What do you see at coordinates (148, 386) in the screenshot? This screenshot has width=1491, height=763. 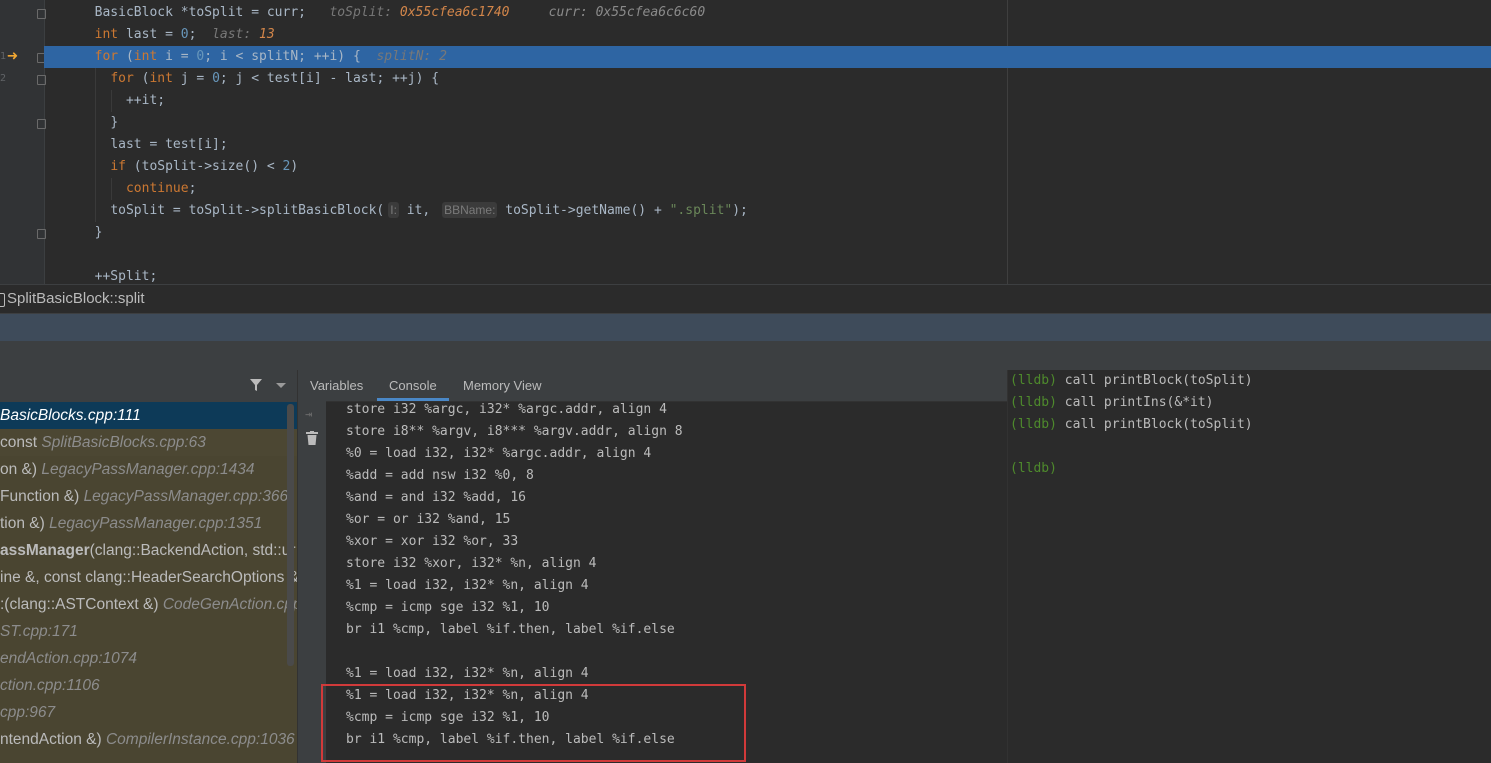 I see `frames-header` at bounding box center [148, 386].